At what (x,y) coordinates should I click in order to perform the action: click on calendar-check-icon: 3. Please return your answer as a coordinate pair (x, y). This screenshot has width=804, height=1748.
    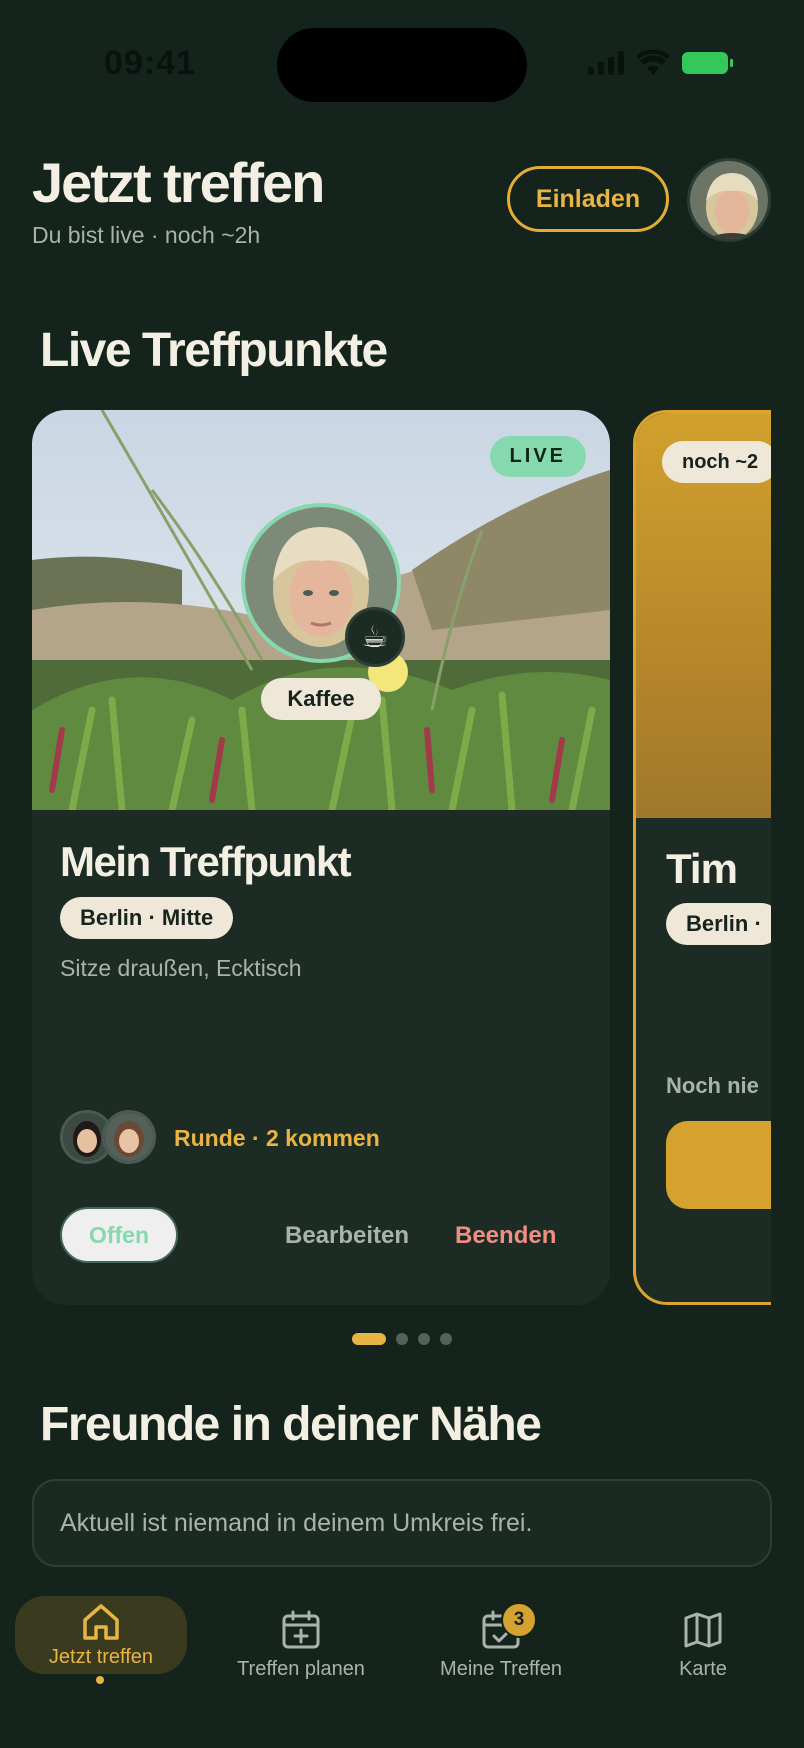
    Looking at the image, I should click on (508, 1627).